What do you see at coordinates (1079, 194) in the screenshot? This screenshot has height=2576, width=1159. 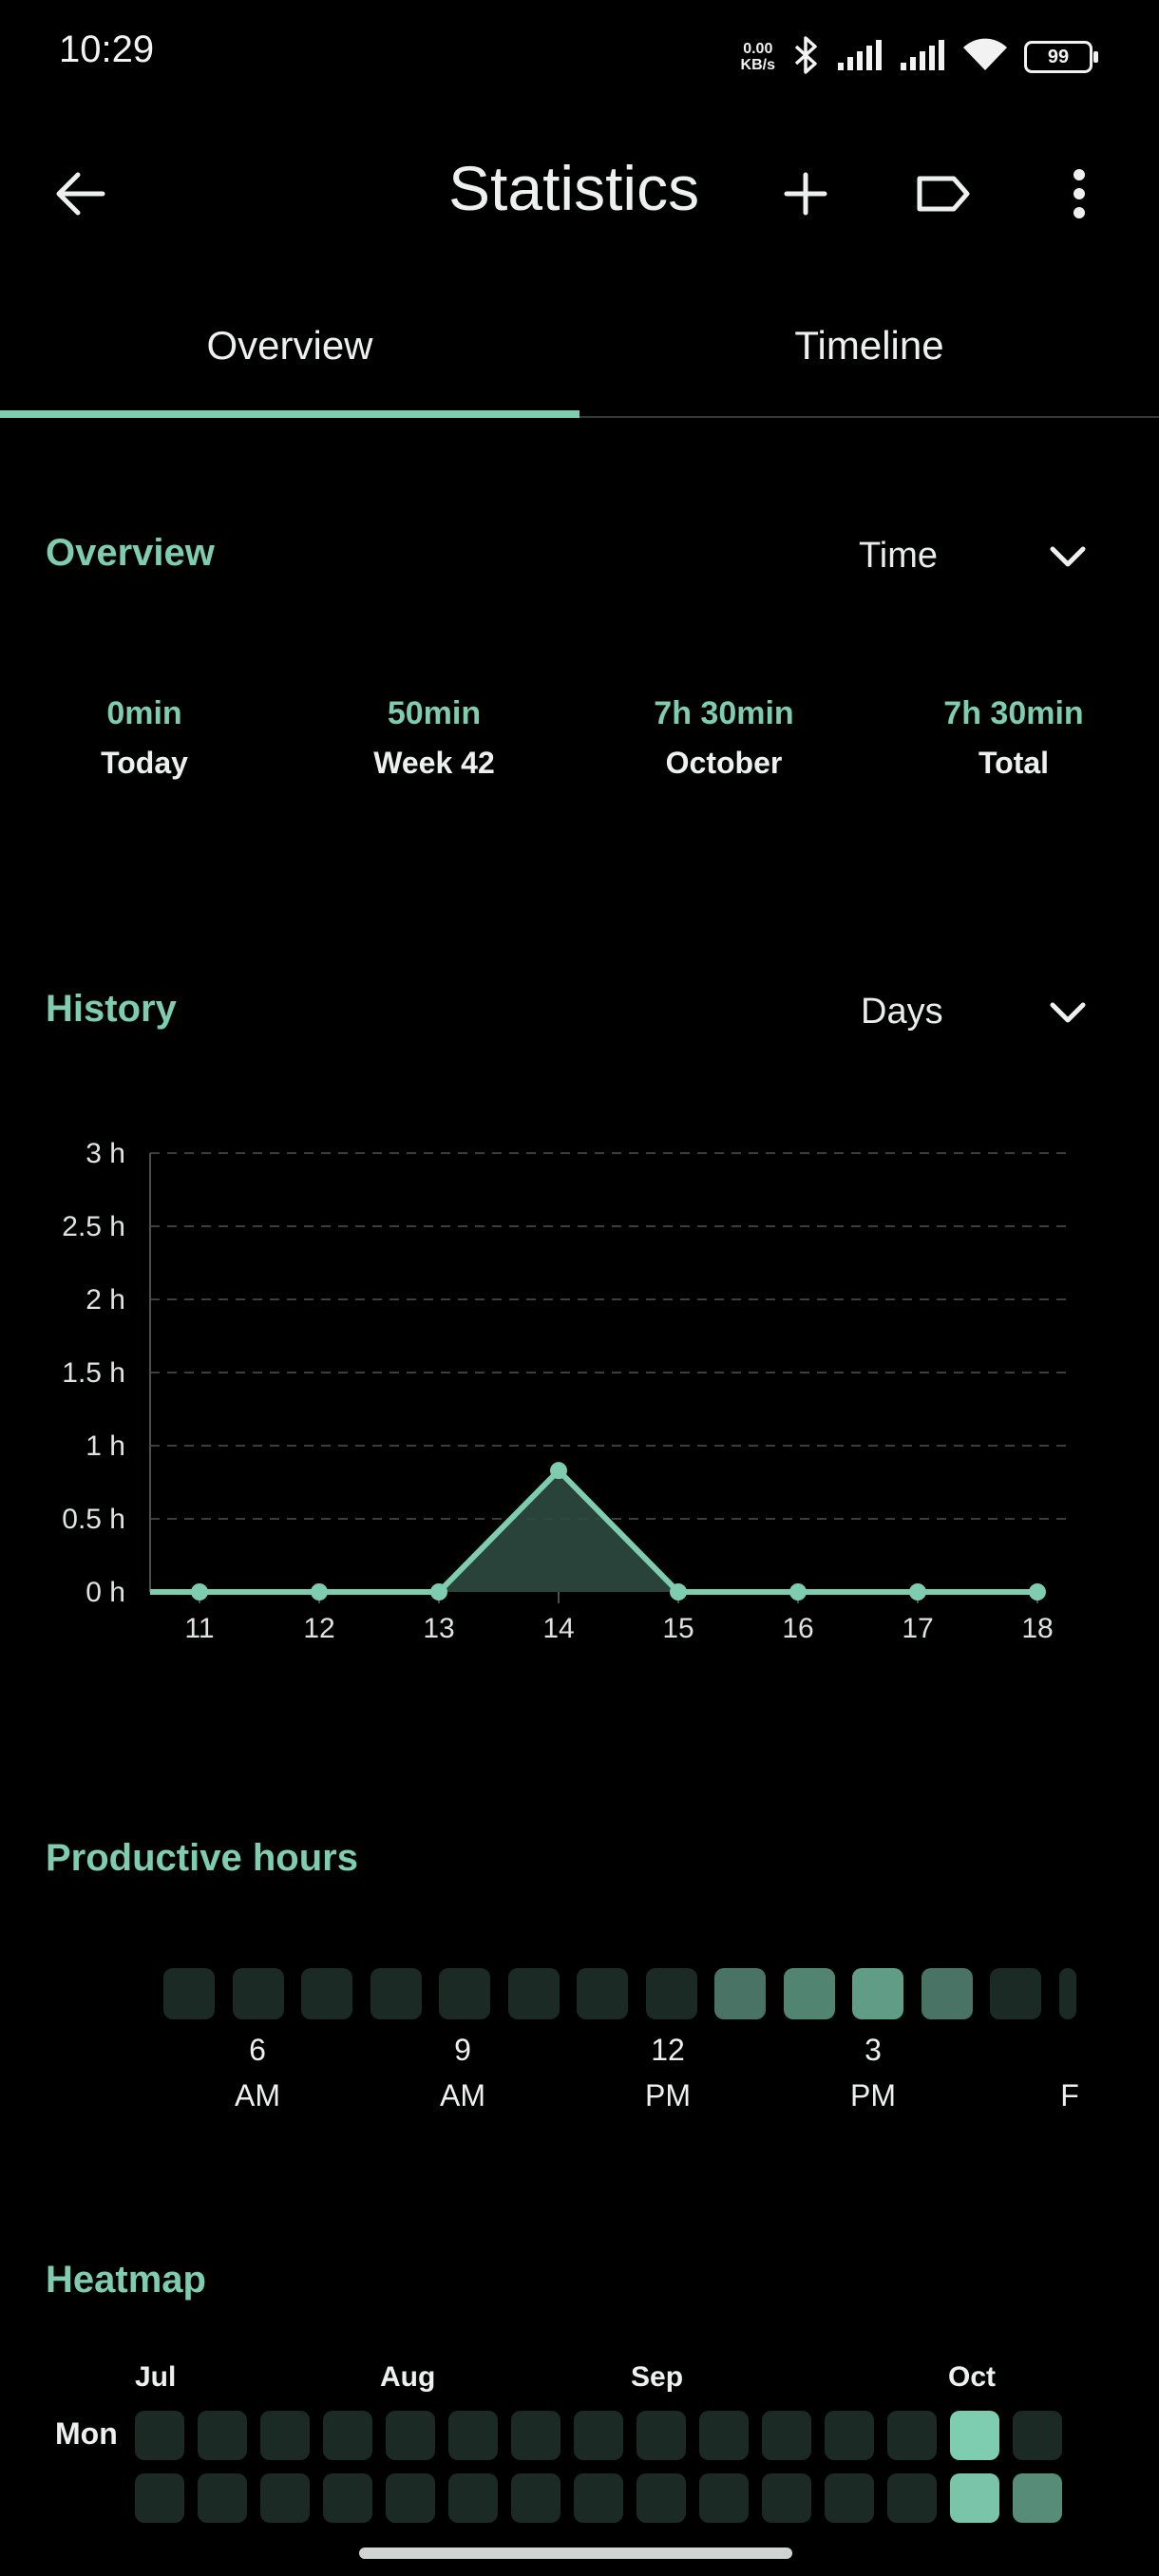 I see `more-vert-icon` at bounding box center [1079, 194].